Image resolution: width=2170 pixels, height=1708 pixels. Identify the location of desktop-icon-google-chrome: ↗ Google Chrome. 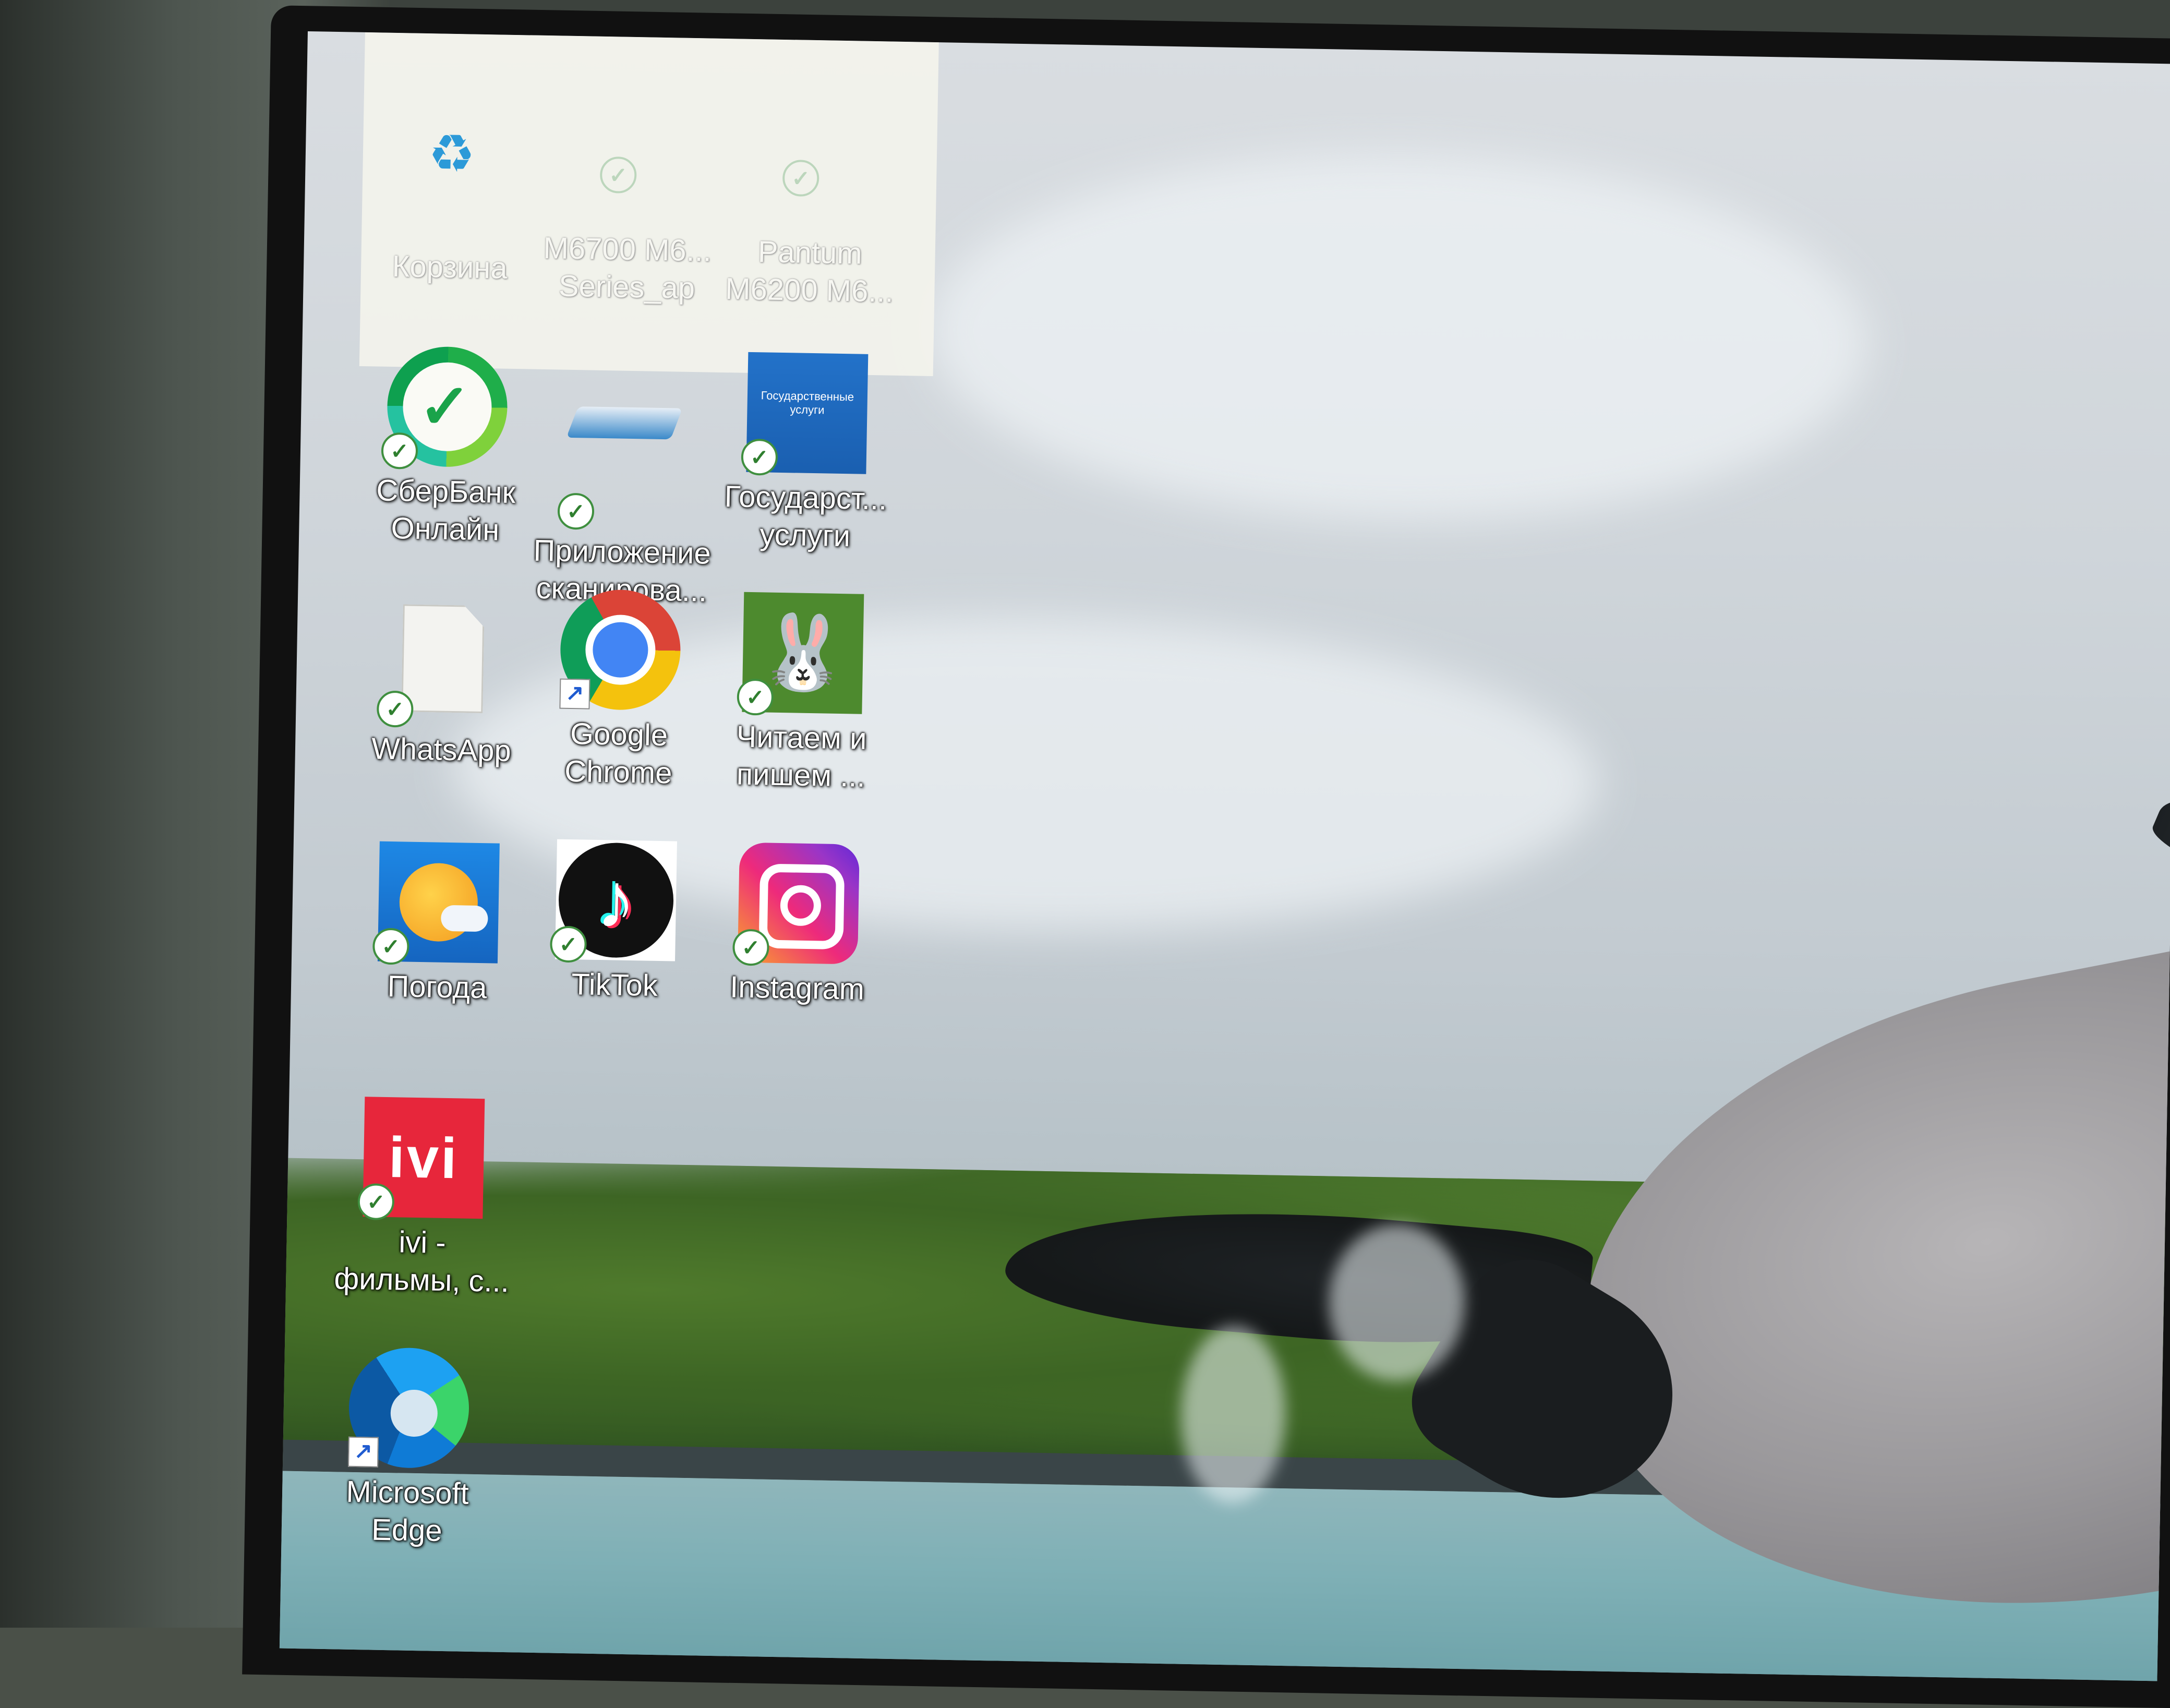
(620, 690).